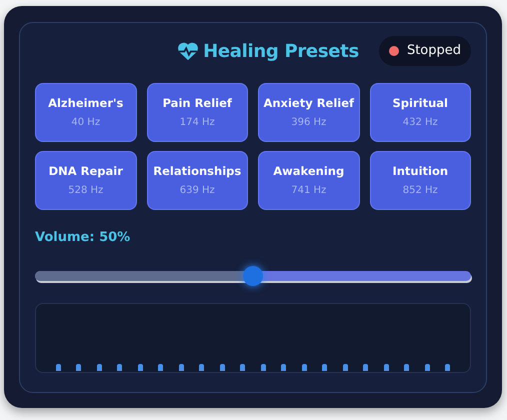  Describe the element at coordinates (197, 180) in the screenshot. I see `preset-button: Relationships 639 Hz` at that location.